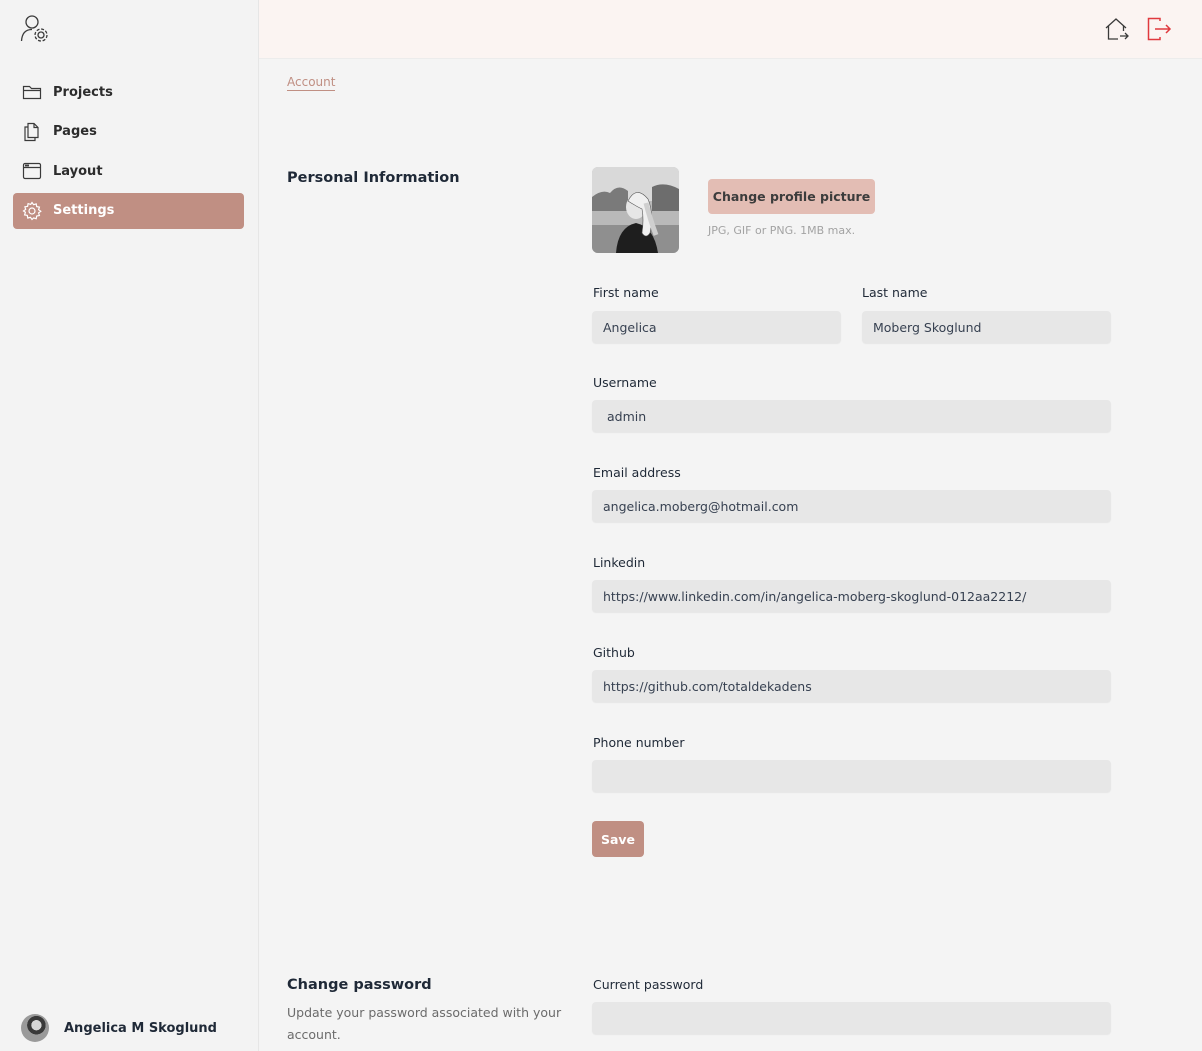  What do you see at coordinates (78, 171) in the screenshot?
I see `sidebar-item-label: Layout` at bounding box center [78, 171].